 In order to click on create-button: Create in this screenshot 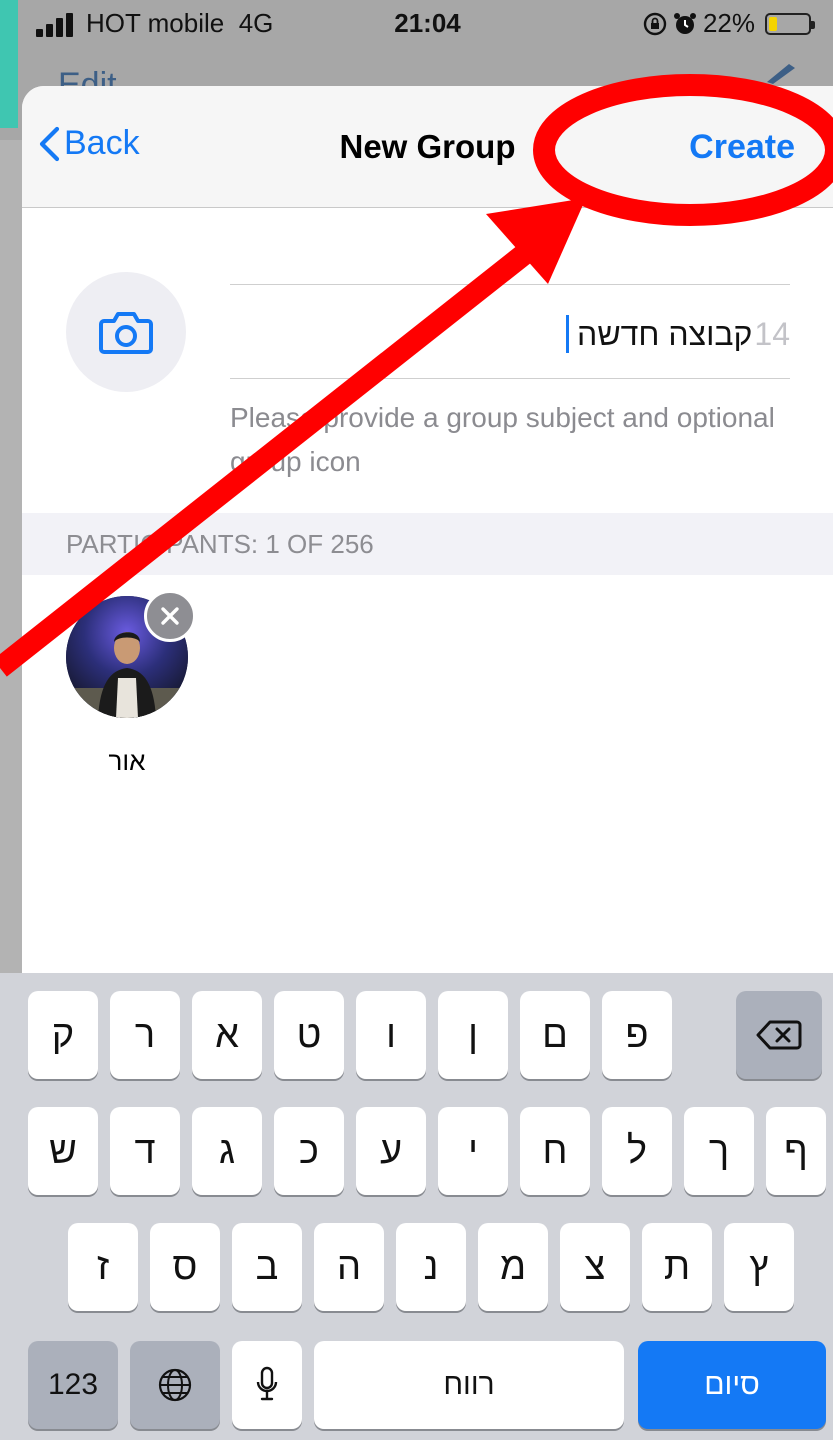, I will do `click(742, 147)`.